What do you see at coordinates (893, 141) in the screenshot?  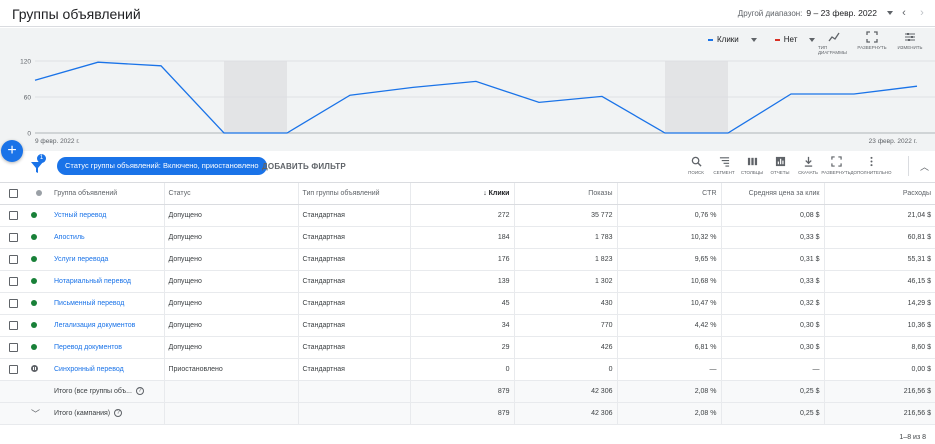 I see `x-end-label: 23 февр. 2022 г.` at bounding box center [893, 141].